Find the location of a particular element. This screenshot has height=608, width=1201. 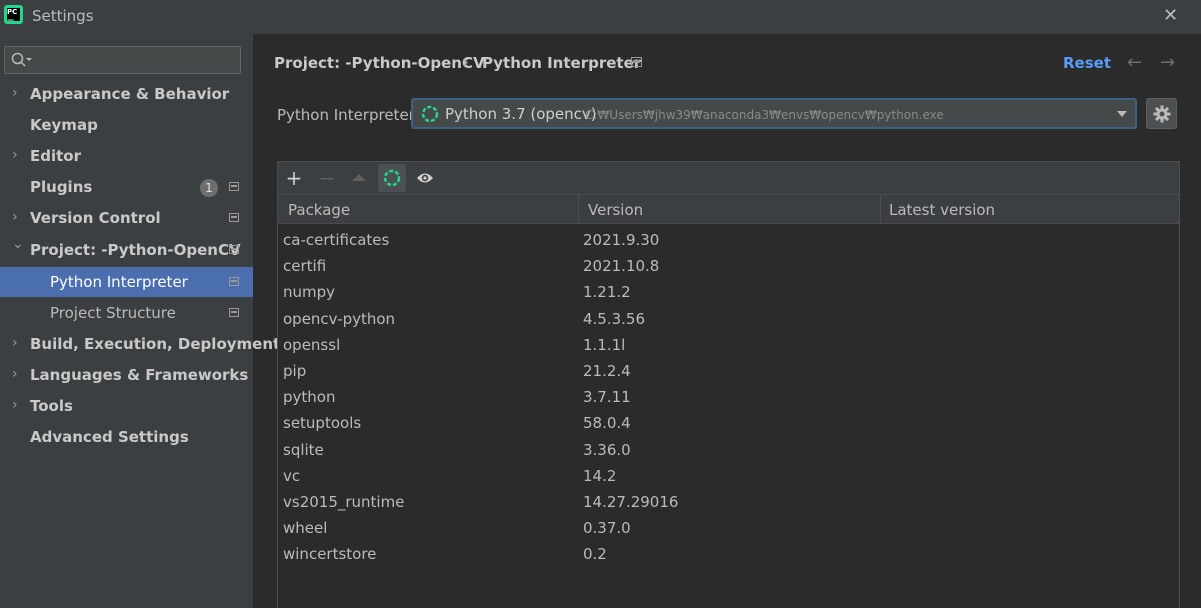

sidebar-item-label: Tools is located at coordinates (51, 406).